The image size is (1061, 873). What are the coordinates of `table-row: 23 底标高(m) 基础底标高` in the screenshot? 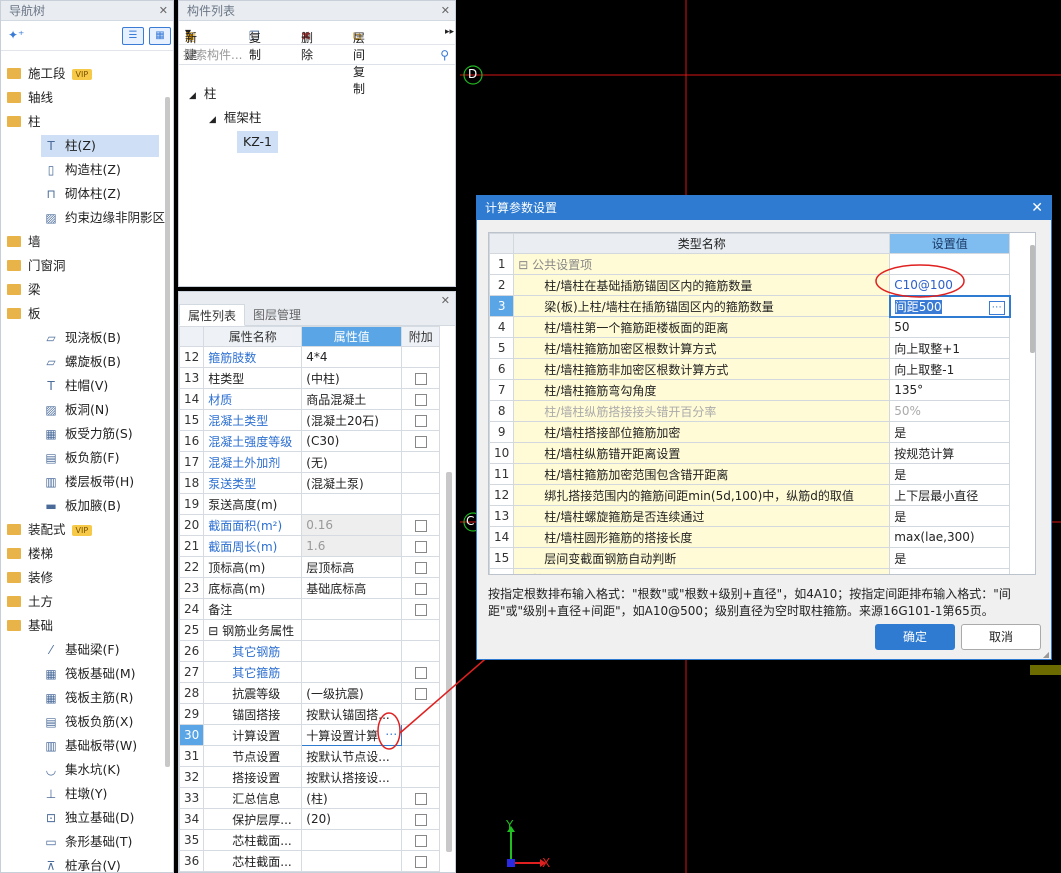 It's located at (310, 588).